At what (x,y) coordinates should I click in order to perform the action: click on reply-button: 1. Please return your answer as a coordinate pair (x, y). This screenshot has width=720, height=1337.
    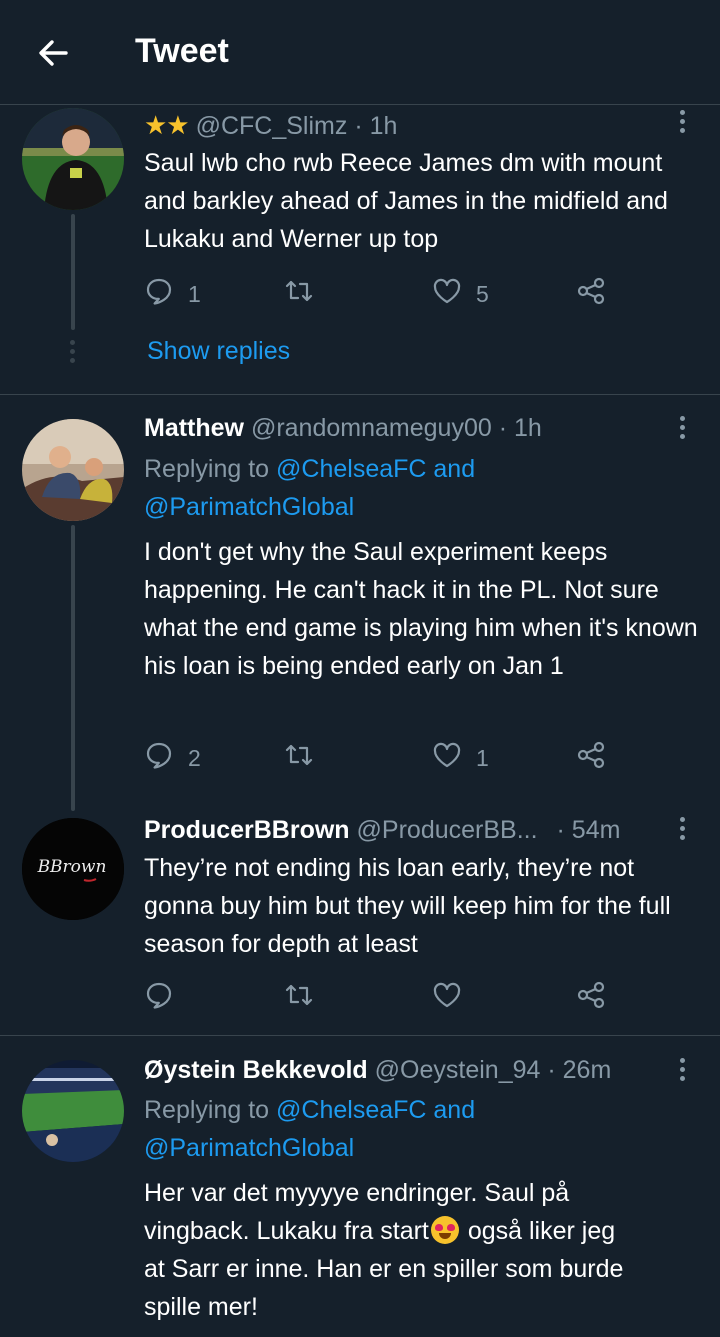
    Looking at the image, I should click on (172, 294).